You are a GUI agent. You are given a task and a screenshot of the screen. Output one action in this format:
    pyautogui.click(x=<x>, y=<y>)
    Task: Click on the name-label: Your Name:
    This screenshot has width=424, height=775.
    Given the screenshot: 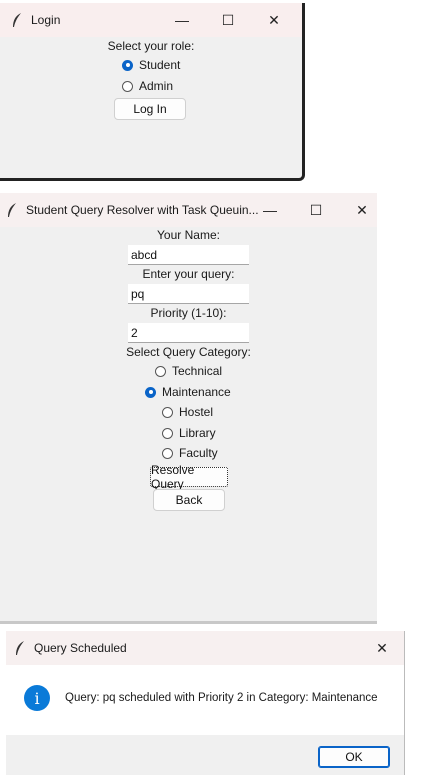 What is the action you would take?
    pyautogui.click(x=188, y=235)
    